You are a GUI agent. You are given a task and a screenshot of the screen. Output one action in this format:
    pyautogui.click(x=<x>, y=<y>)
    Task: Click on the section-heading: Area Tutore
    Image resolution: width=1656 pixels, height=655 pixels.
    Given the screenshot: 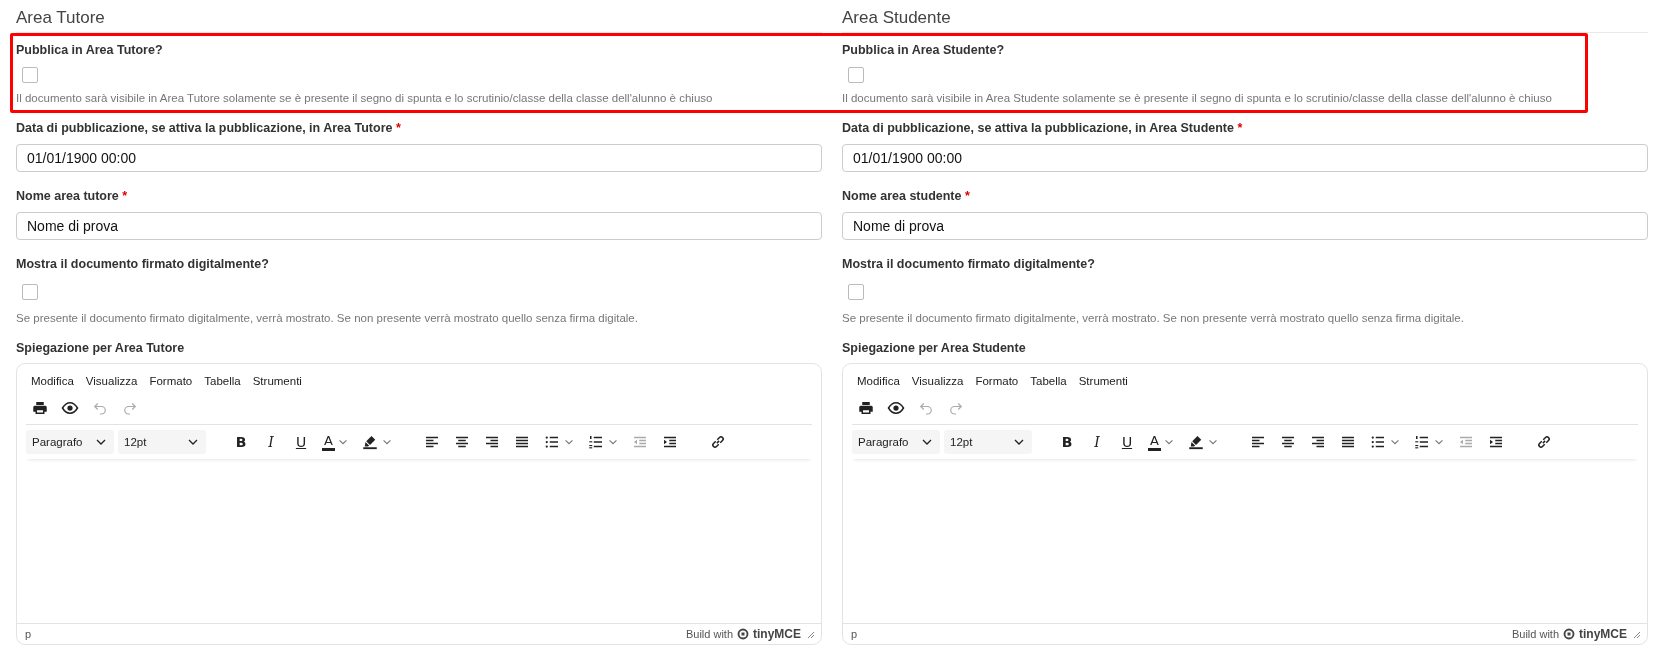 What is the action you would take?
    pyautogui.click(x=419, y=16)
    